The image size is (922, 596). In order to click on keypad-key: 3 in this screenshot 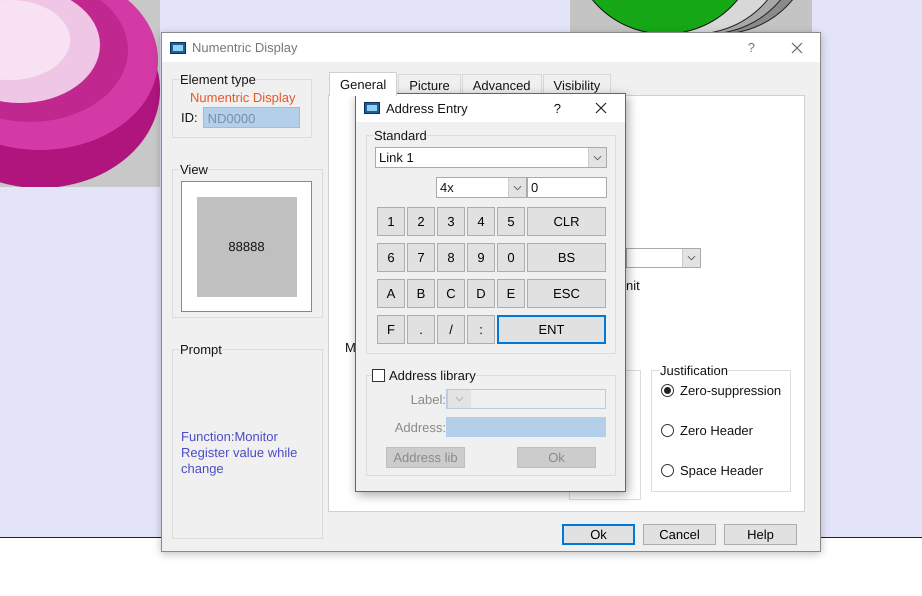, I will do `click(451, 221)`.